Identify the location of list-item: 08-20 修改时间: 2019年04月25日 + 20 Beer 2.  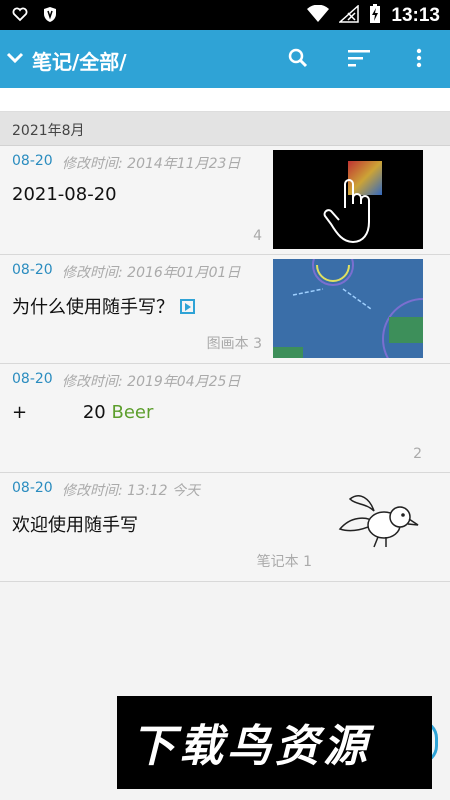
(225, 418).